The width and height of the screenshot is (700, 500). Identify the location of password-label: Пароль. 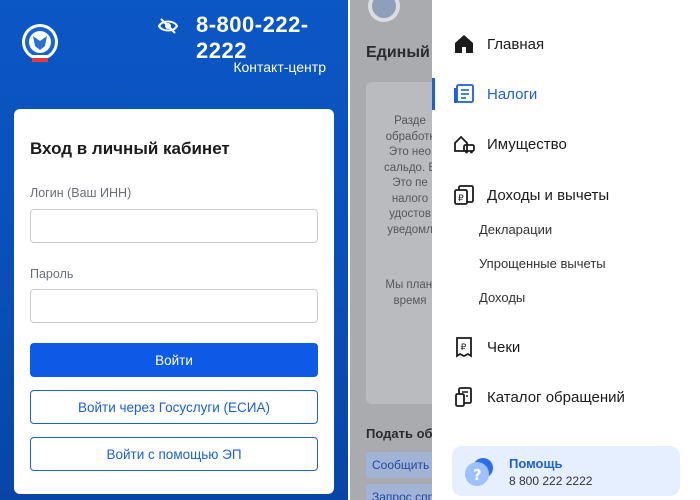
(52, 274).